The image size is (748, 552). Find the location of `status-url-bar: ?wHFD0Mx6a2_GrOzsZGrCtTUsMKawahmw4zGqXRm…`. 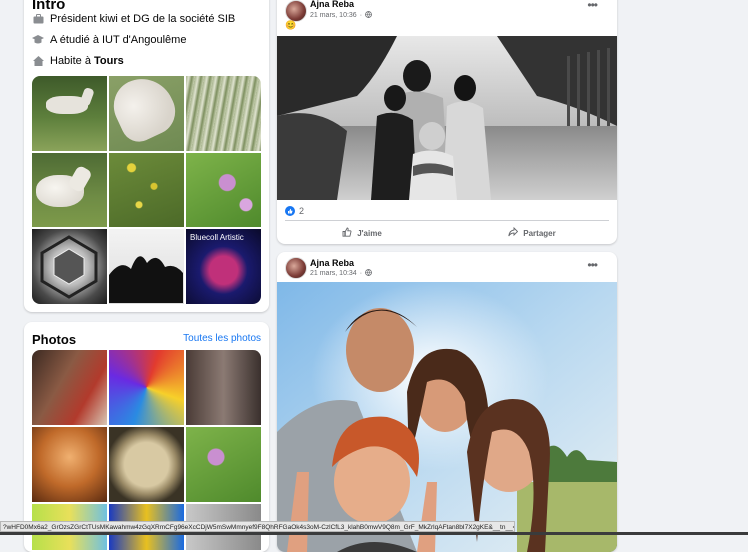

status-url-bar: ?wHFD0Mx6a2_GrOzsZGrCtTUsMKawahmw4zGqXRm… is located at coordinates (257, 526).